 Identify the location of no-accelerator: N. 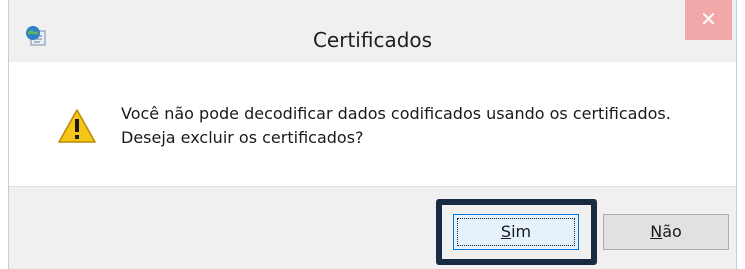
(656, 231).